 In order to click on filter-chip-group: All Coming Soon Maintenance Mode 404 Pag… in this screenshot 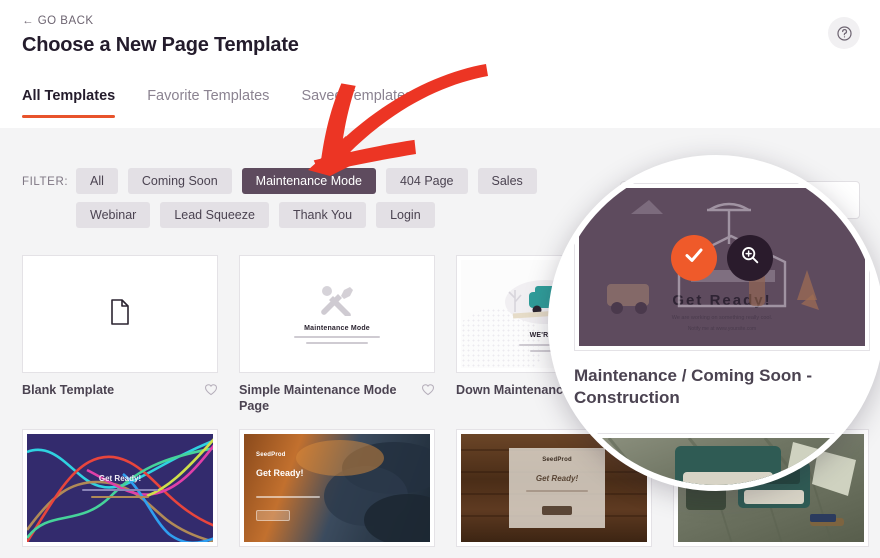, I will do `click(336, 198)`.